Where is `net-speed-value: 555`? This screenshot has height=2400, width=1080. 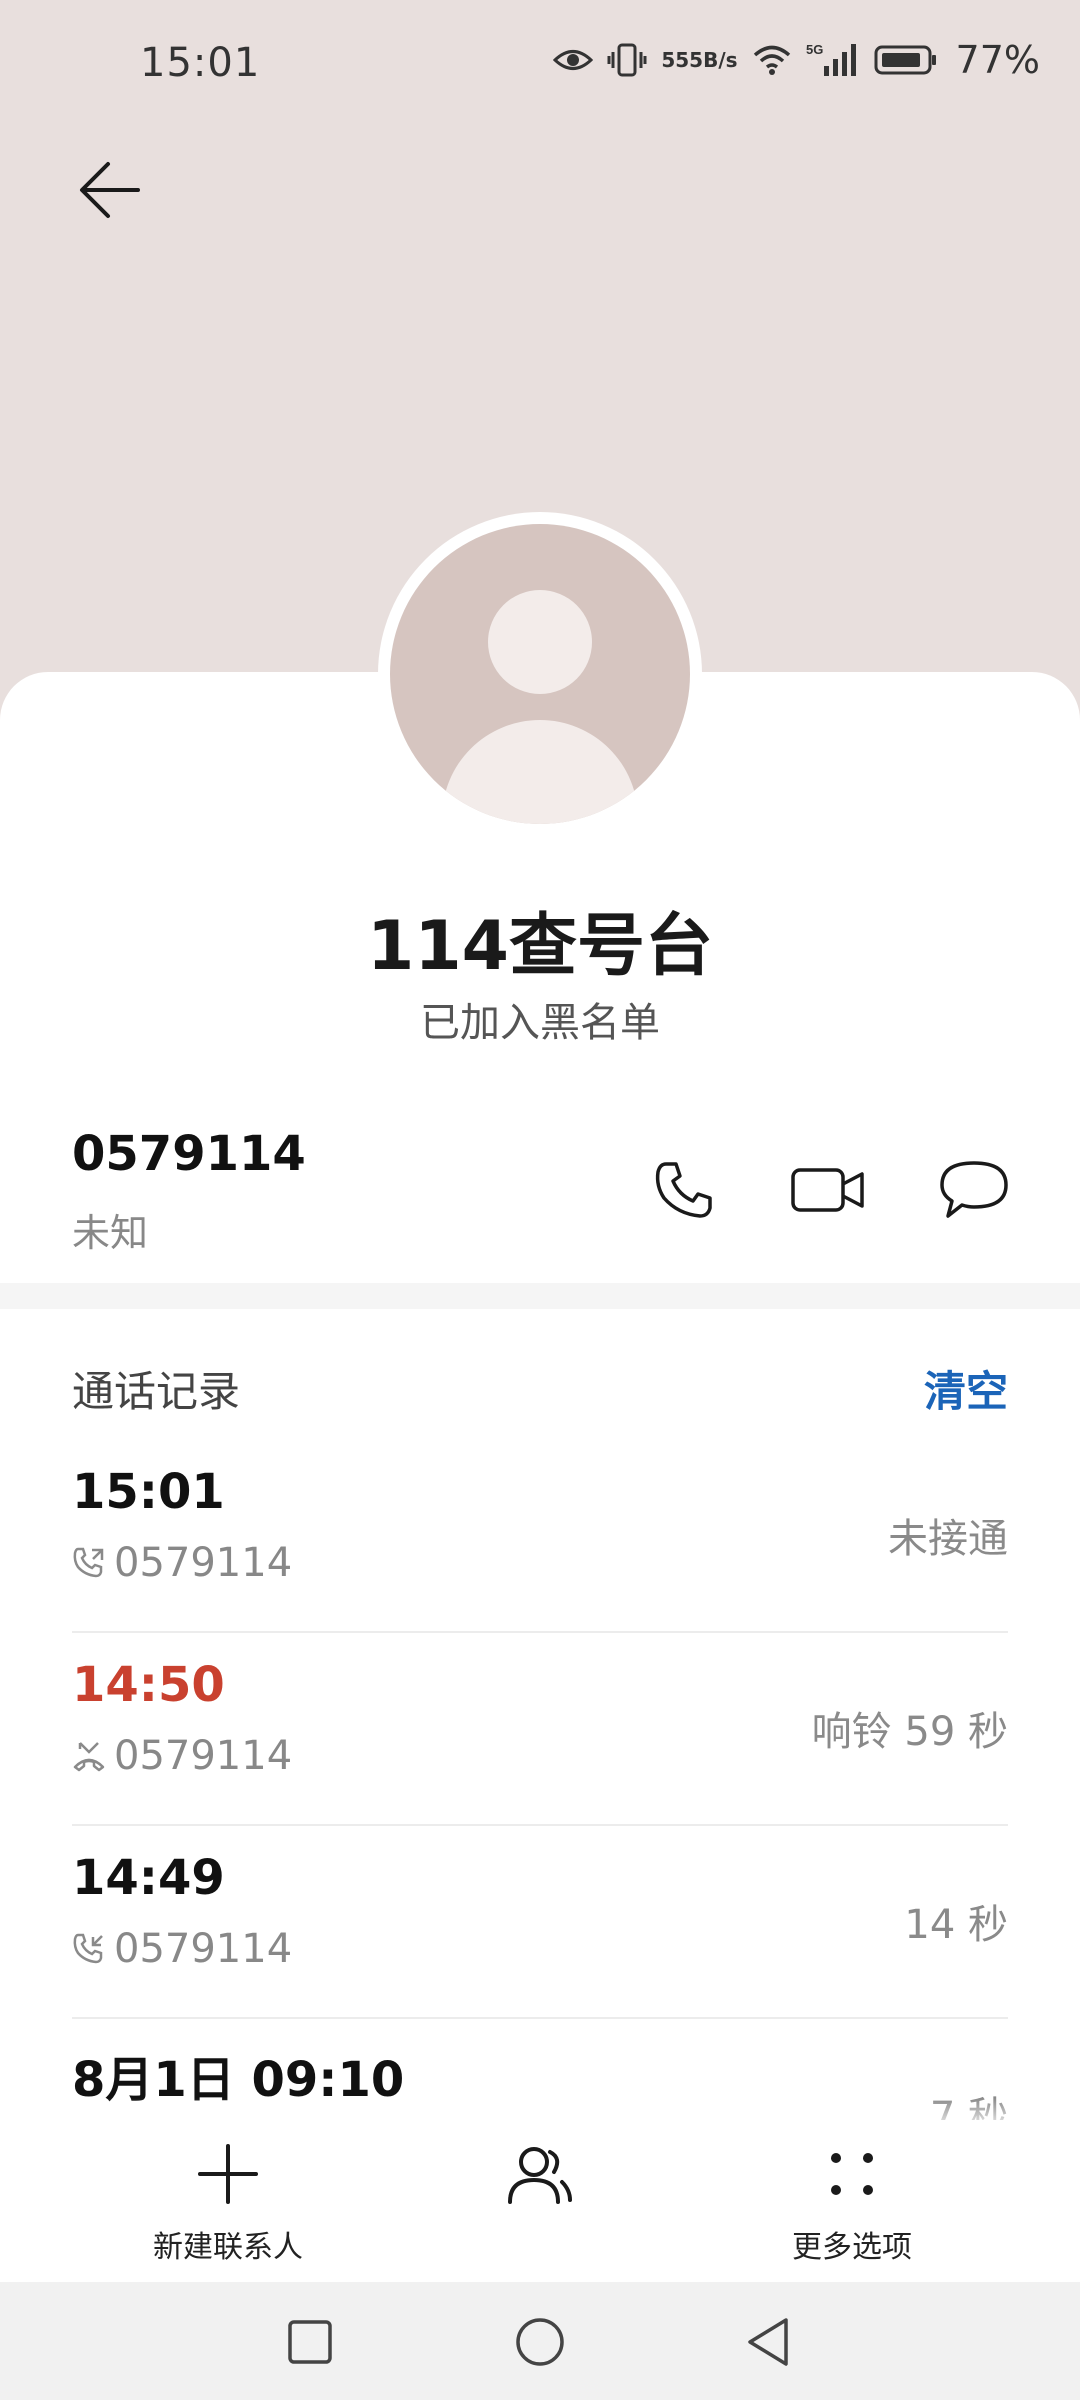
net-speed-value: 555 is located at coordinates (682, 59).